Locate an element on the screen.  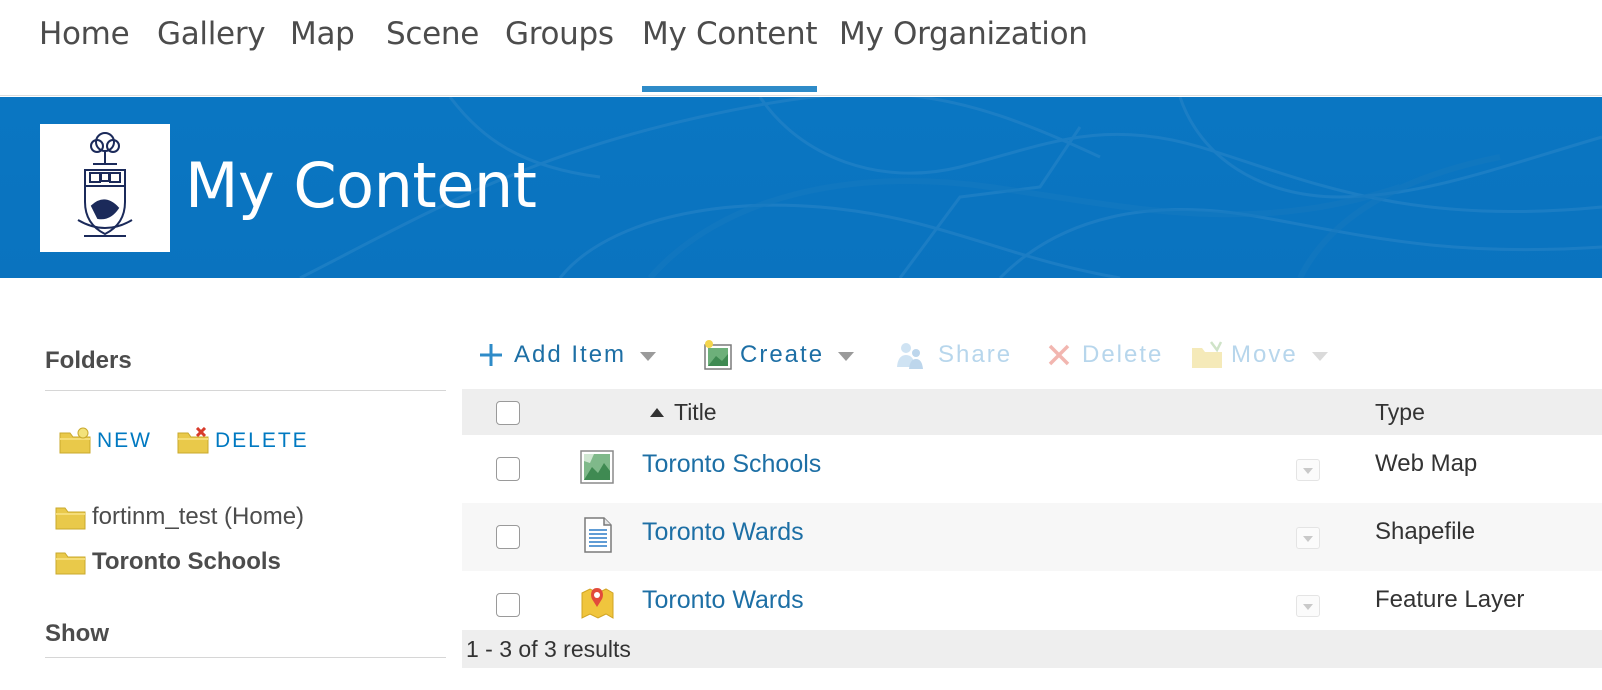
web-map-icon is located at coordinates (597, 467).